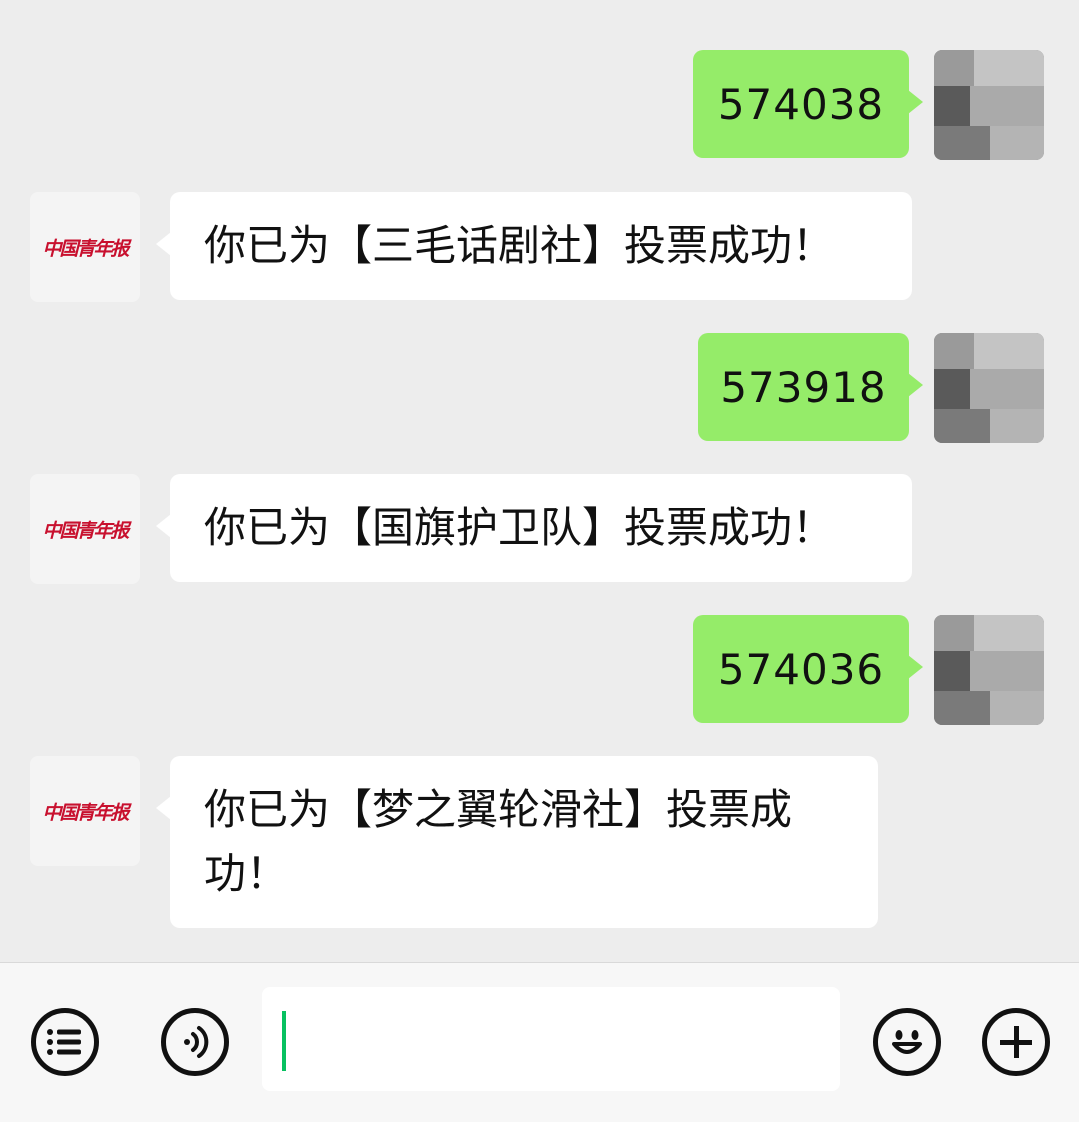  What do you see at coordinates (284, 1041) in the screenshot?
I see `text-cursor` at bounding box center [284, 1041].